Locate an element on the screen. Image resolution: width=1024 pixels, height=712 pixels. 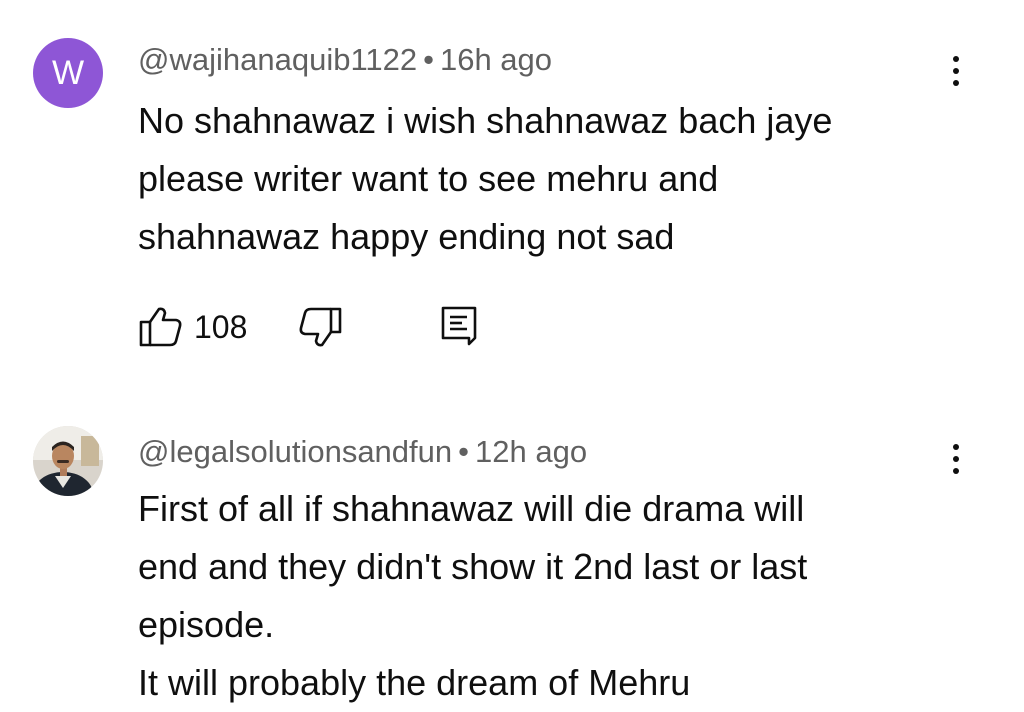
comment-header: @wajihanaquib1122 • 16h ago is located at coordinates (345, 60).